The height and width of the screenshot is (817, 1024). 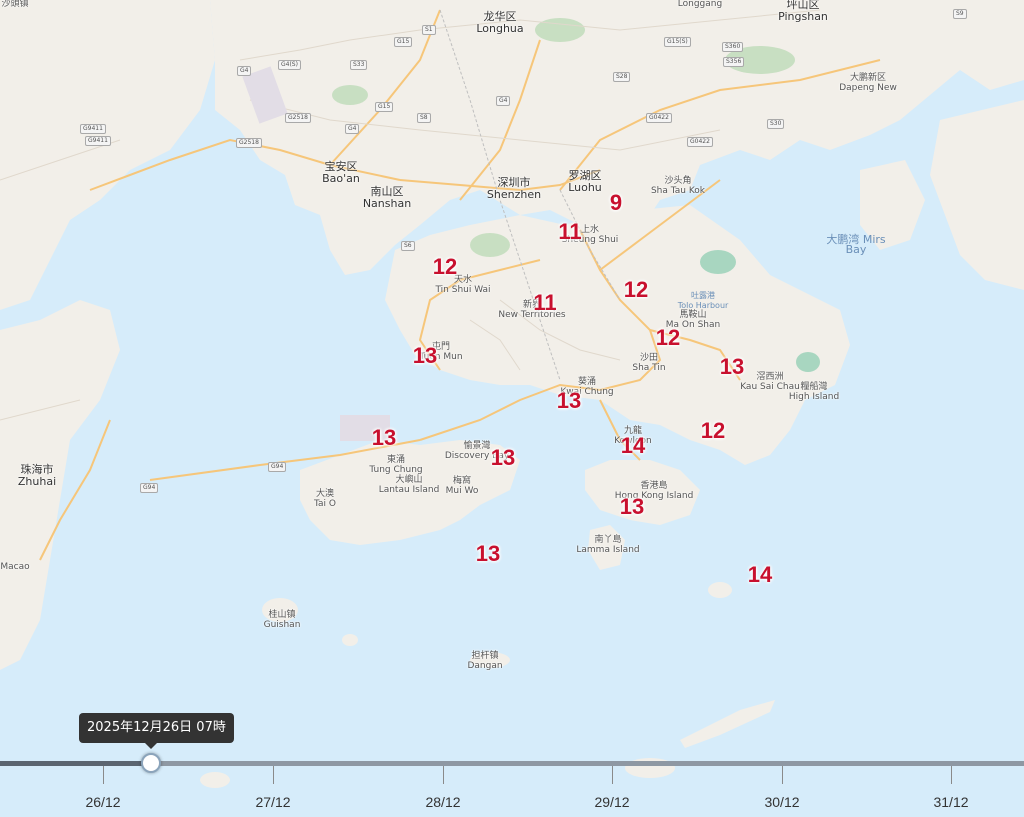 I want to click on place-label: 桂山镇 Guishan, so click(x=282, y=620).